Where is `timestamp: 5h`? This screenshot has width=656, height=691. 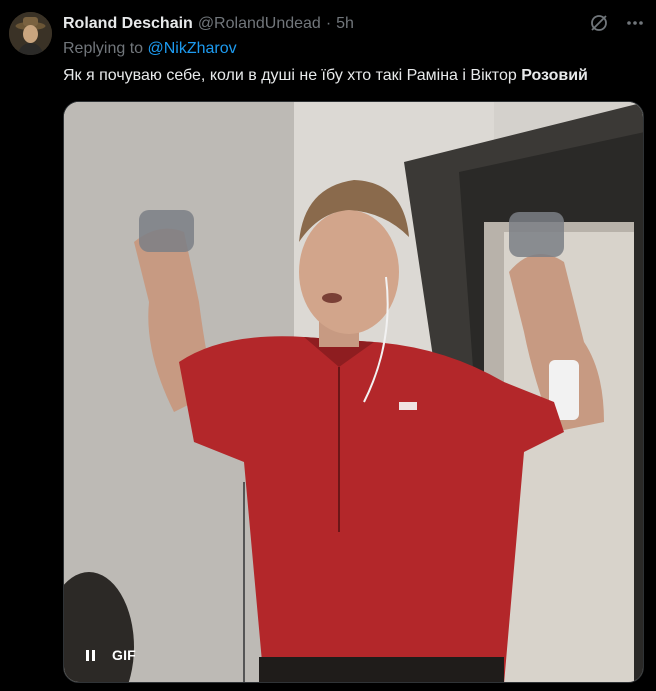 timestamp: 5h is located at coordinates (345, 24).